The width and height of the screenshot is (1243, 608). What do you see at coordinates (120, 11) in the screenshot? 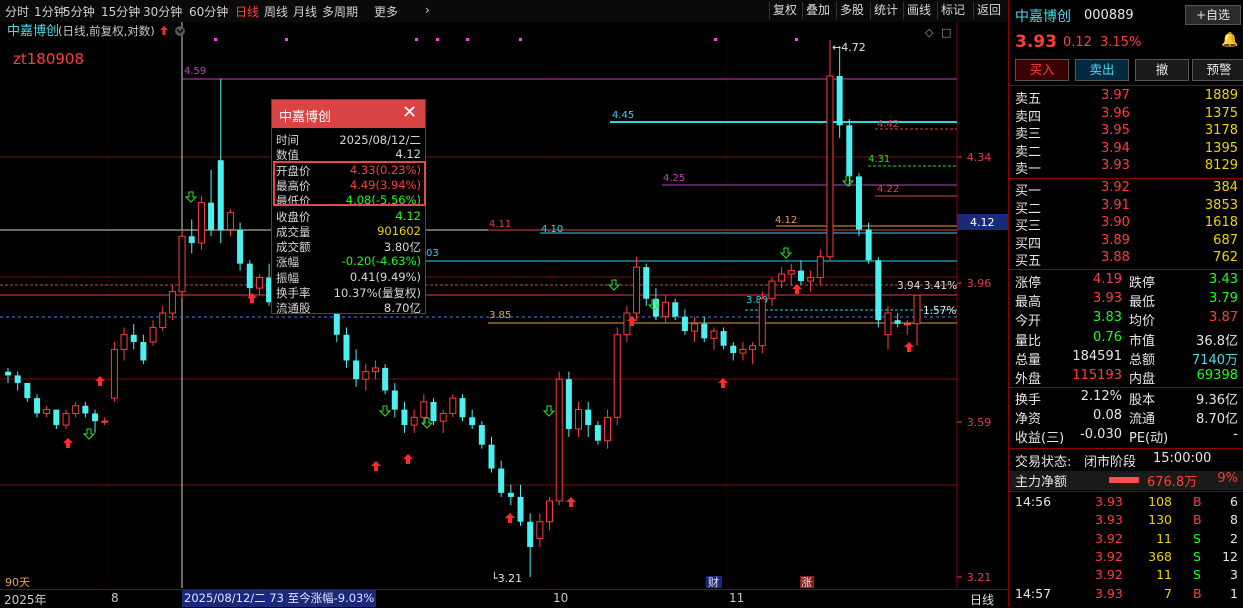
I see `period-3: 15分钟` at bounding box center [120, 11].